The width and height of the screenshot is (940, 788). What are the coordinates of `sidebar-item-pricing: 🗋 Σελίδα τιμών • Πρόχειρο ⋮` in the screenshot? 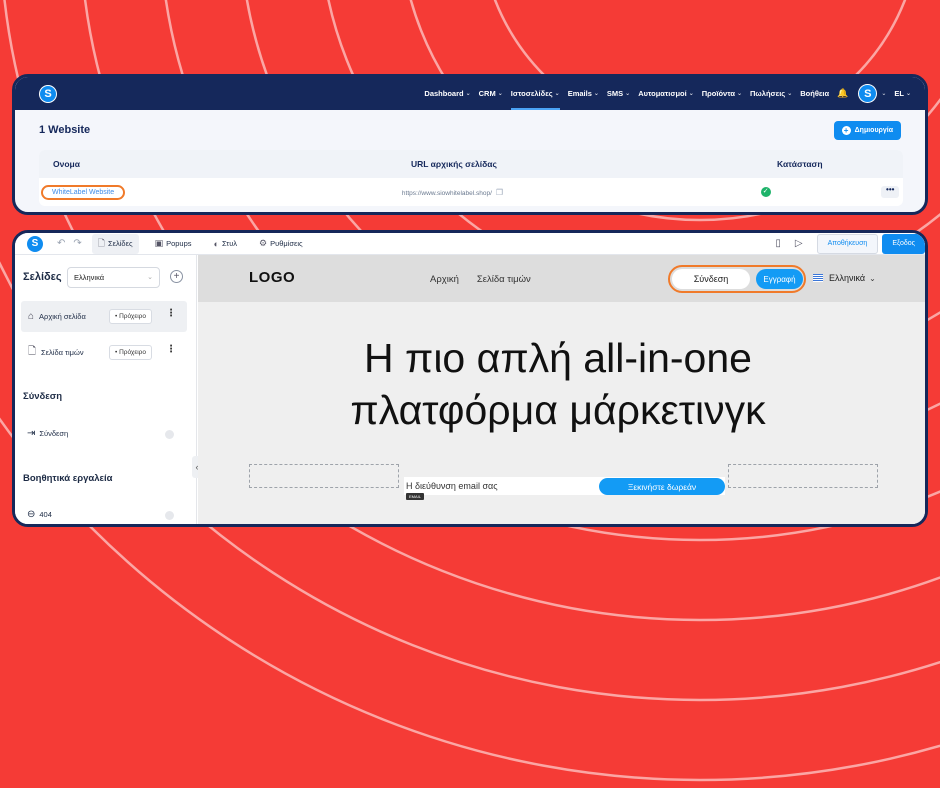 It's located at (104, 352).